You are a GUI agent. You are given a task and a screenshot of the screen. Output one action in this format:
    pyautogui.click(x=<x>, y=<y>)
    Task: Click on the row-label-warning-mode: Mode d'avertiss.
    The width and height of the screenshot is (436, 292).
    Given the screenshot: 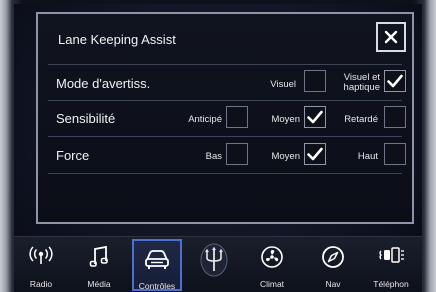 What is the action you would take?
    pyautogui.click(x=103, y=83)
    